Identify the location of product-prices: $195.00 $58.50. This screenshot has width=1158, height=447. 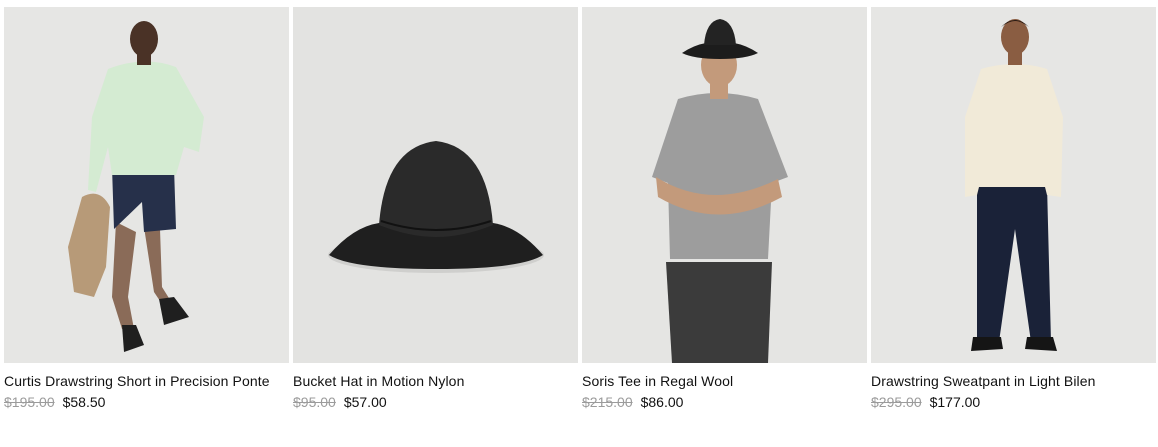
(146, 402).